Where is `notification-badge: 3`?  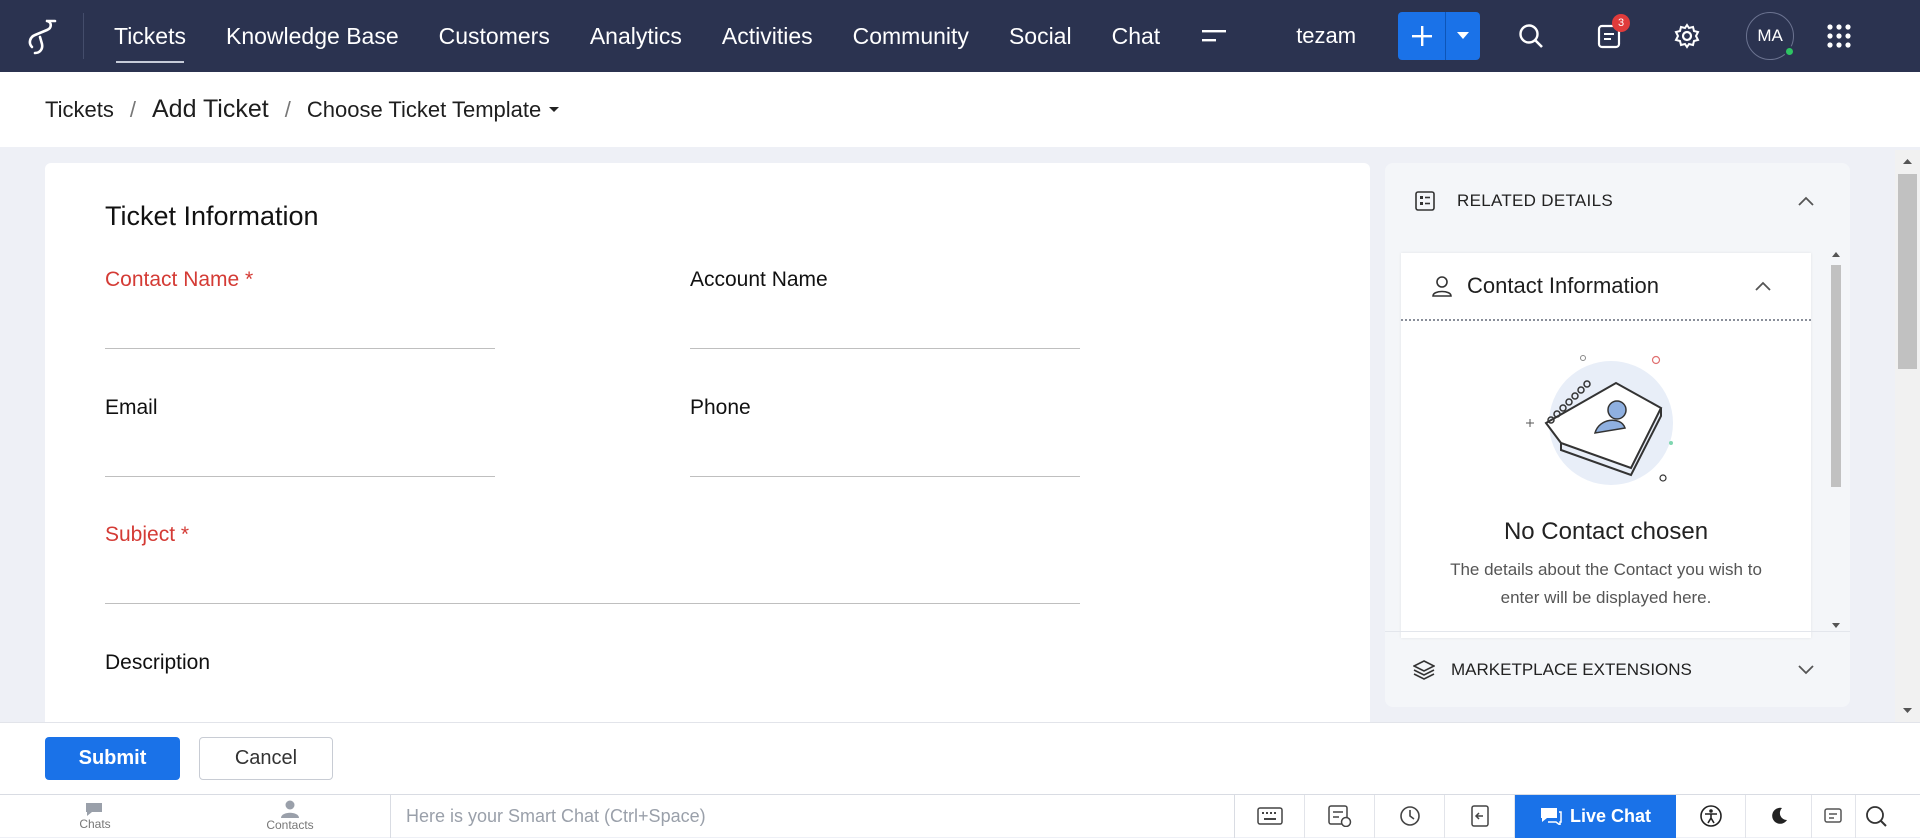 notification-badge: 3 is located at coordinates (1621, 23).